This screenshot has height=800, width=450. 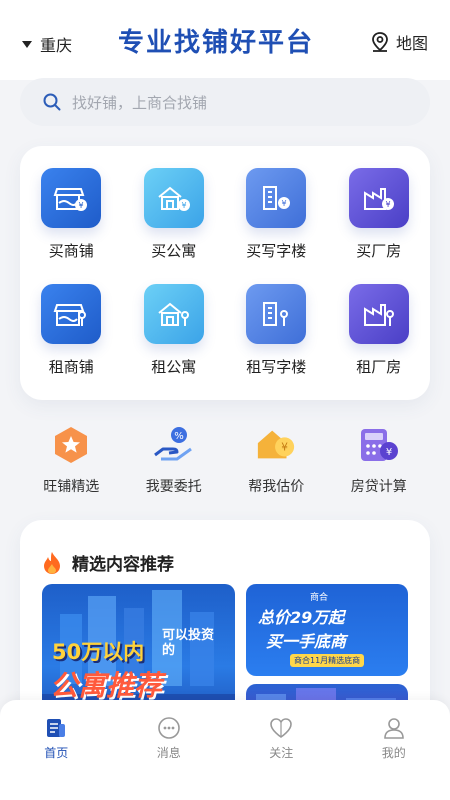 I want to click on tool-label: 房贷计算, so click(x=378, y=487).